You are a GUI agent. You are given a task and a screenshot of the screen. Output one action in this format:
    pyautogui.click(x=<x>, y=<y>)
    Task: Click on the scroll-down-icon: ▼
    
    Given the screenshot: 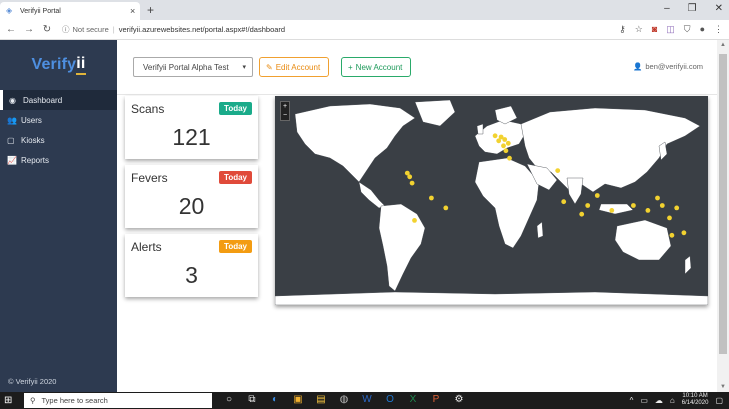 What is the action you would take?
    pyautogui.click(x=723, y=387)
    